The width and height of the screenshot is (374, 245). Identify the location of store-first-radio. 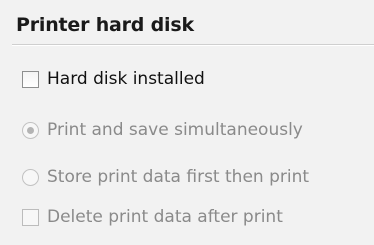
(30, 177).